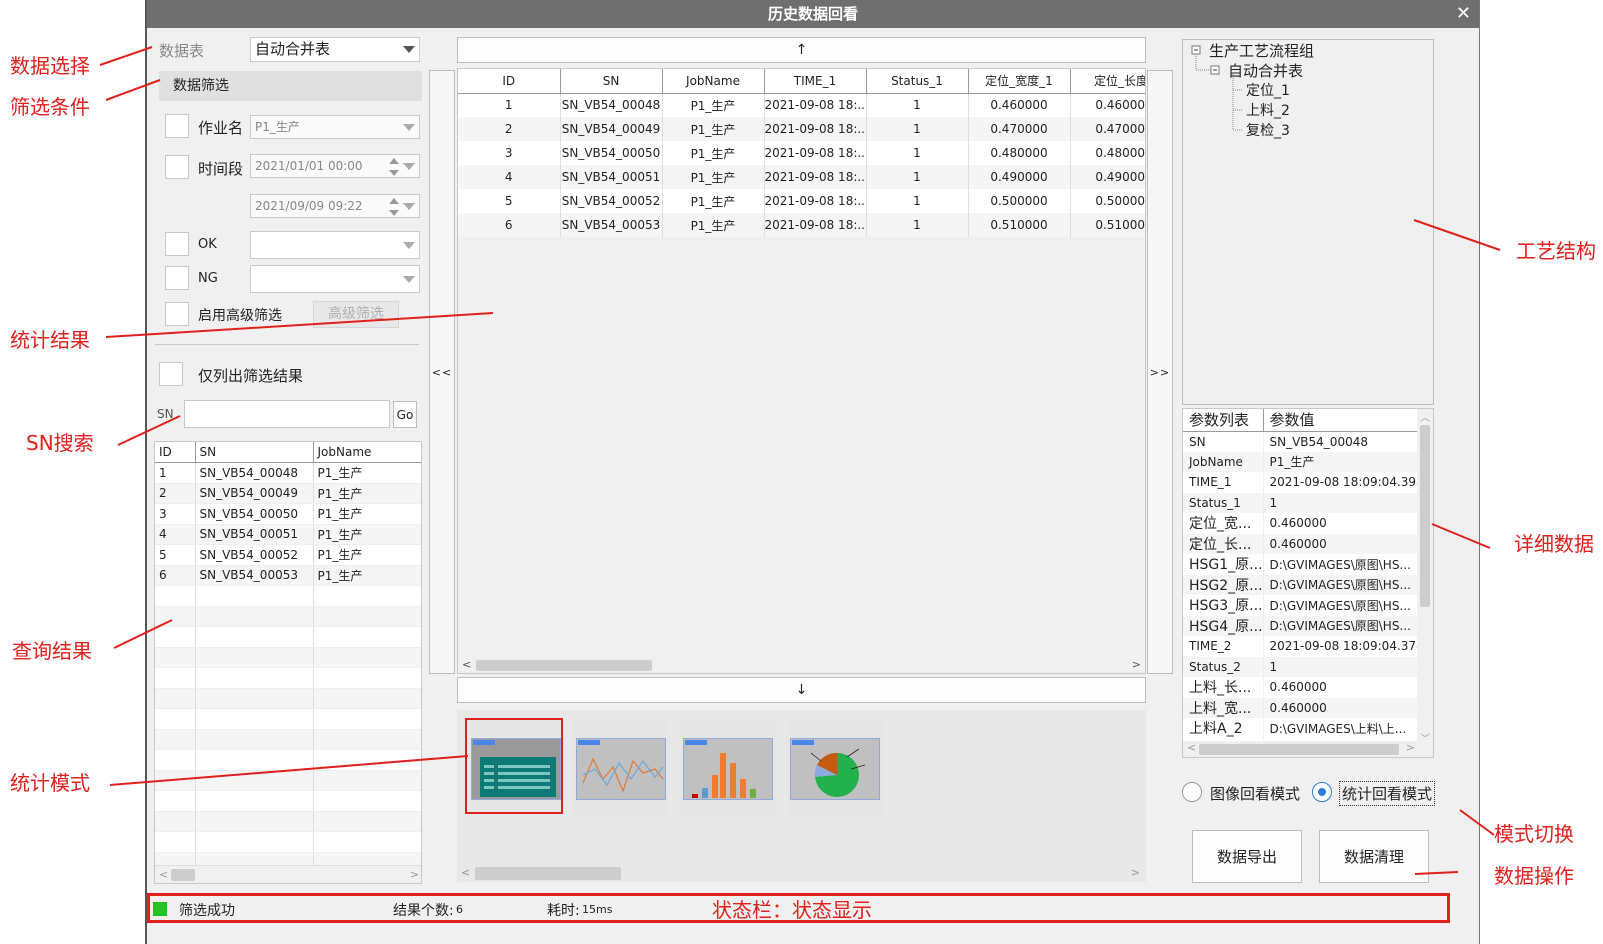  Describe the element at coordinates (171, 374) in the screenshot. I see `list-only-checkbox` at that location.